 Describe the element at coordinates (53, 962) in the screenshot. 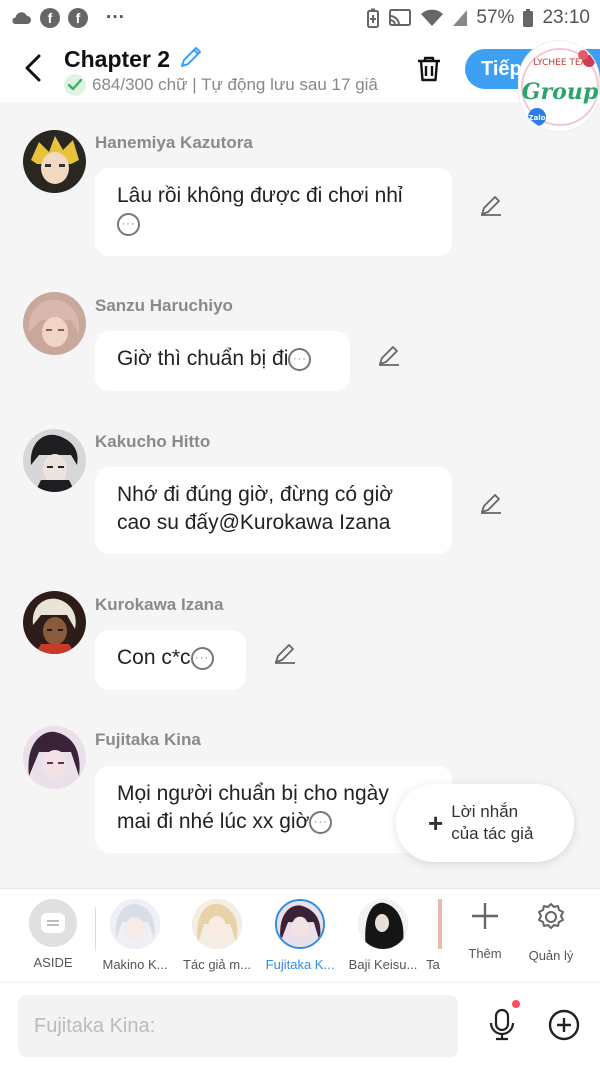

I see `character-label: ASIDE` at that location.